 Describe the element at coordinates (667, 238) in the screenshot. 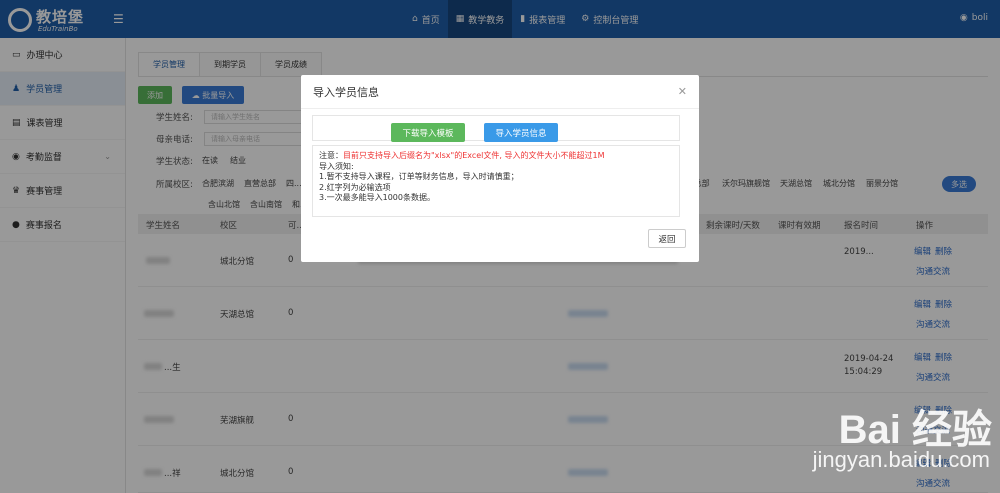

I see `back-button: 返回` at that location.